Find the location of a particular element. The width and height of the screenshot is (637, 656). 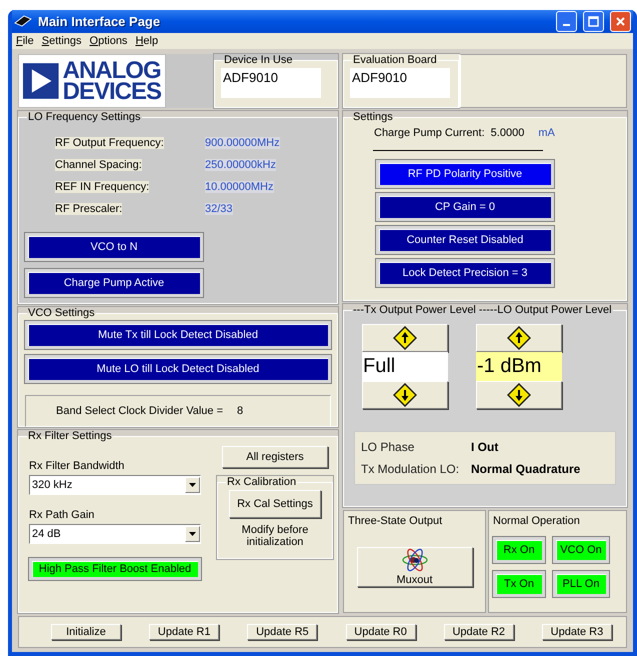

group-title: Rx Calibration is located at coordinates (262, 482).